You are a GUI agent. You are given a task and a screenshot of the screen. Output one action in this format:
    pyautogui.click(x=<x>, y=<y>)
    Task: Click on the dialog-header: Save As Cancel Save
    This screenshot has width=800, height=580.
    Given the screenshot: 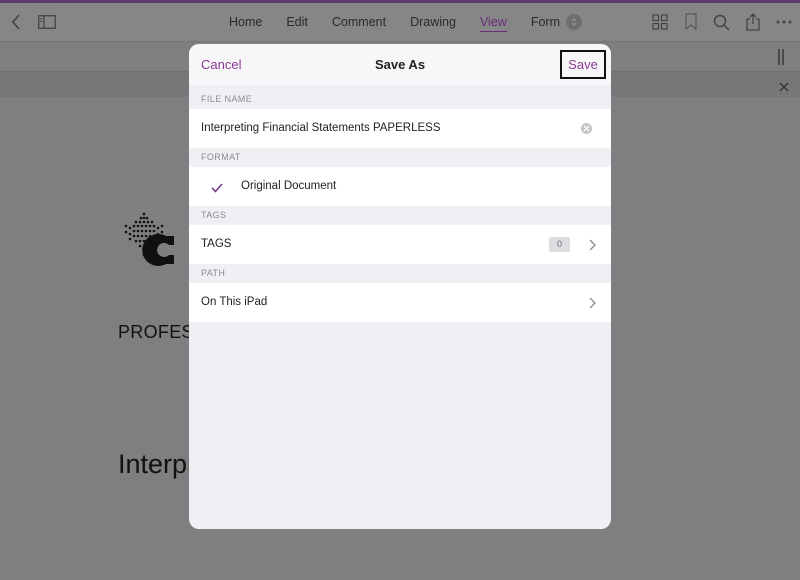 What is the action you would take?
    pyautogui.click(x=400, y=64)
    